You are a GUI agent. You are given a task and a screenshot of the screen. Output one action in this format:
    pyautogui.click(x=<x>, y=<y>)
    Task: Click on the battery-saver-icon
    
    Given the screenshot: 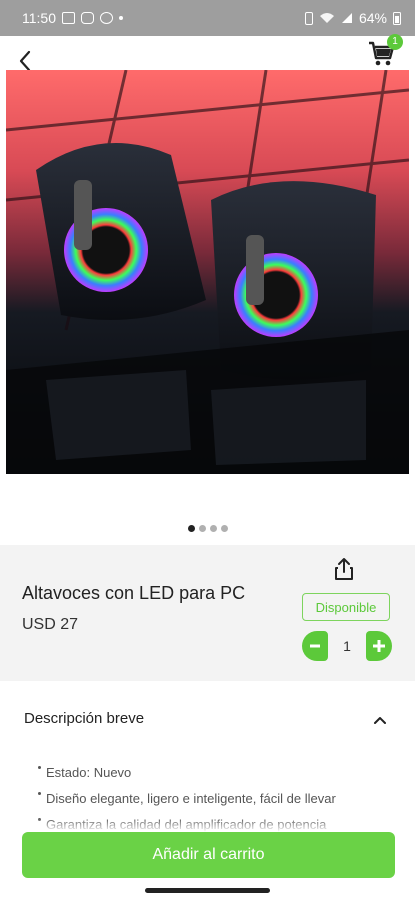 What is the action you would take?
    pyautogui.click(x=308, y=18)
    